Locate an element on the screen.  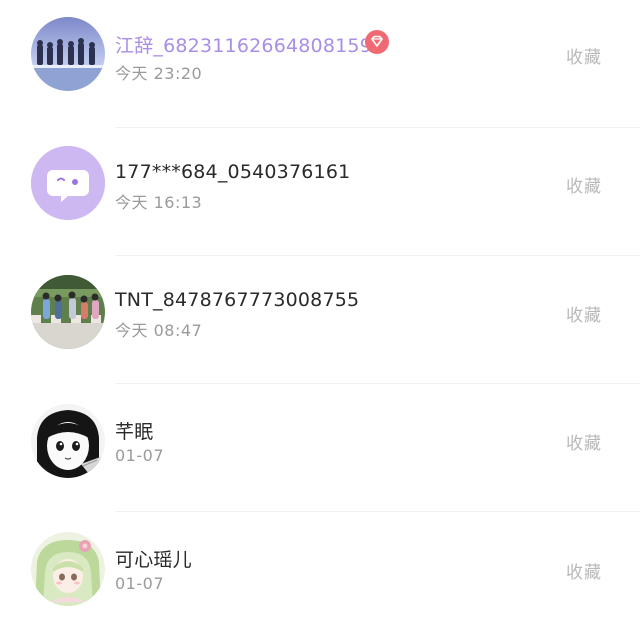
user-name: 177***684_0540376161 is located at coordinates (233, 172).